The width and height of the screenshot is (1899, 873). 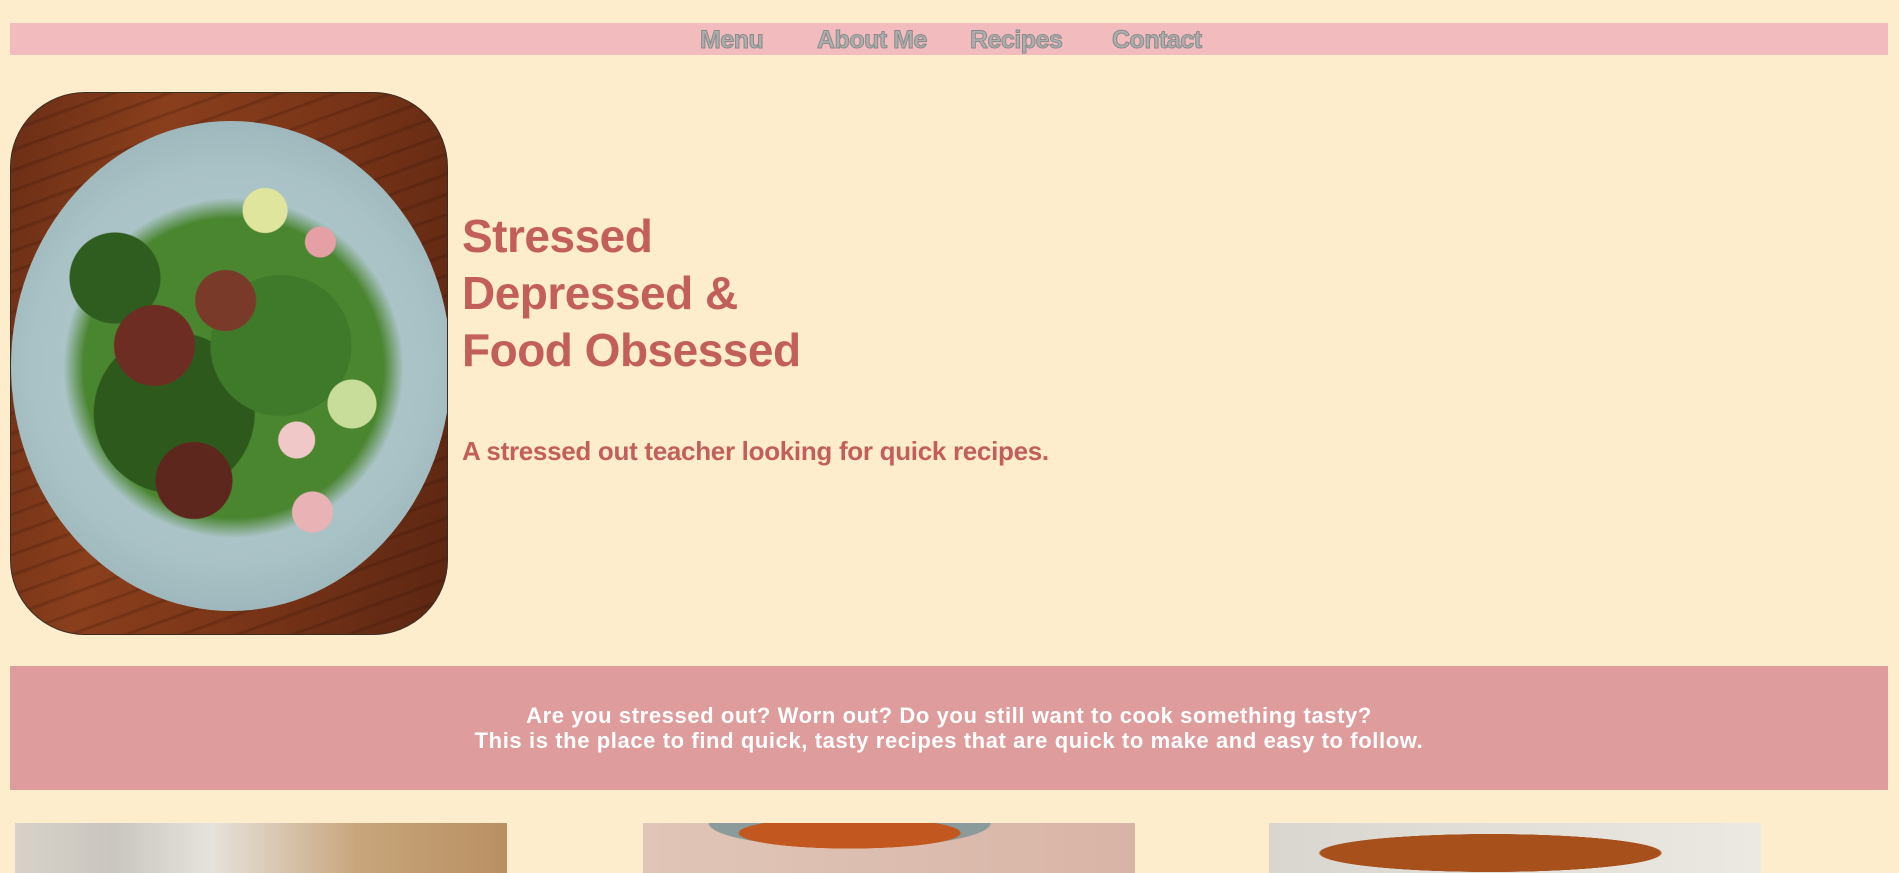 I want to click on hero-salad-image, so click(x=229, y=363).